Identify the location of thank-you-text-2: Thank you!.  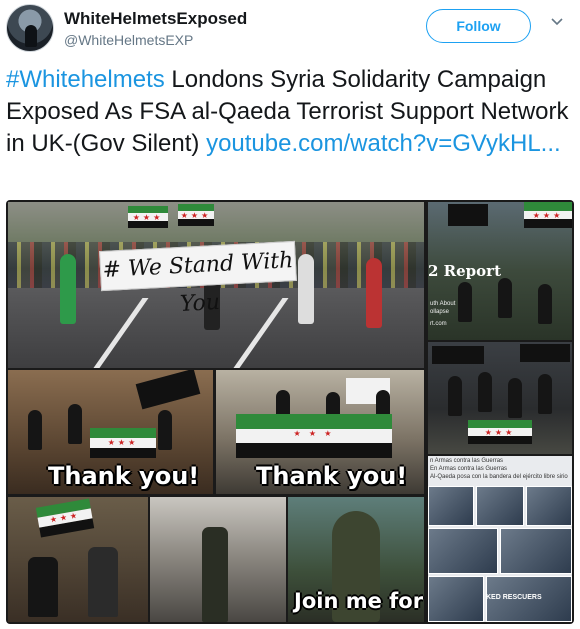
(332, 476).